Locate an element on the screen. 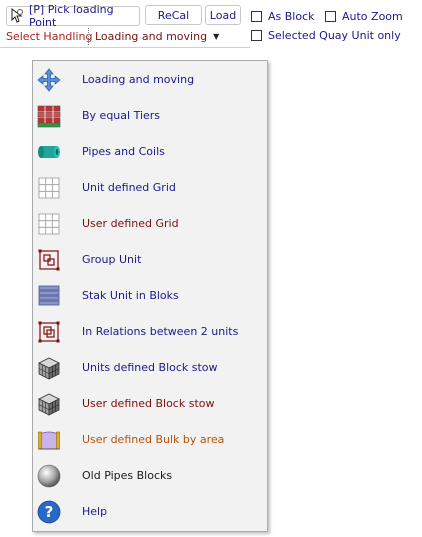 The image size is (422, 537). menu-item-stak-unit-in-bloks: Stak Unit in Bloks is located at coordinates (150, 296).